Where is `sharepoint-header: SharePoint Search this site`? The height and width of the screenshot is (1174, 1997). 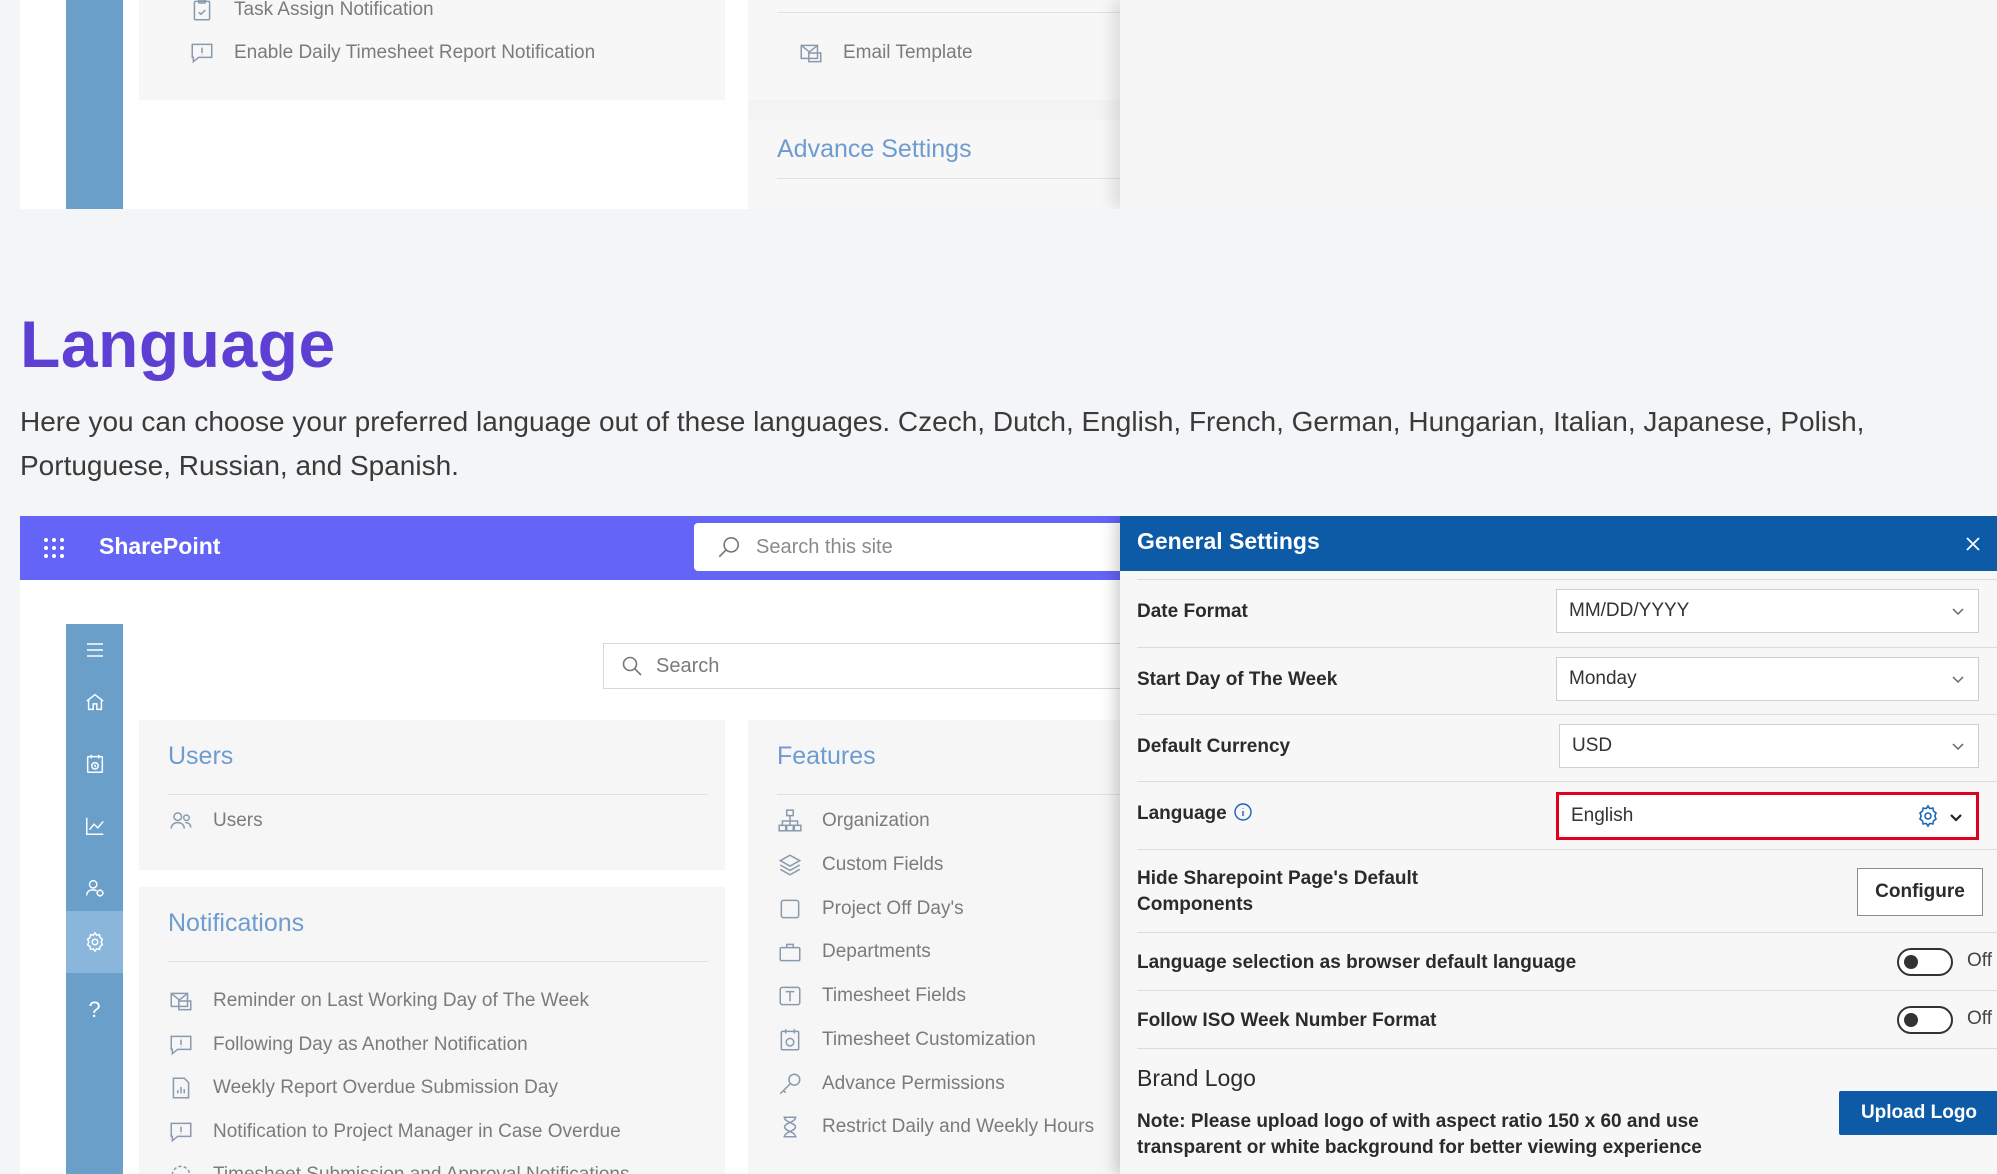
sharepoint-header: SharePoint Search this site is located at coordinates (577, 548).